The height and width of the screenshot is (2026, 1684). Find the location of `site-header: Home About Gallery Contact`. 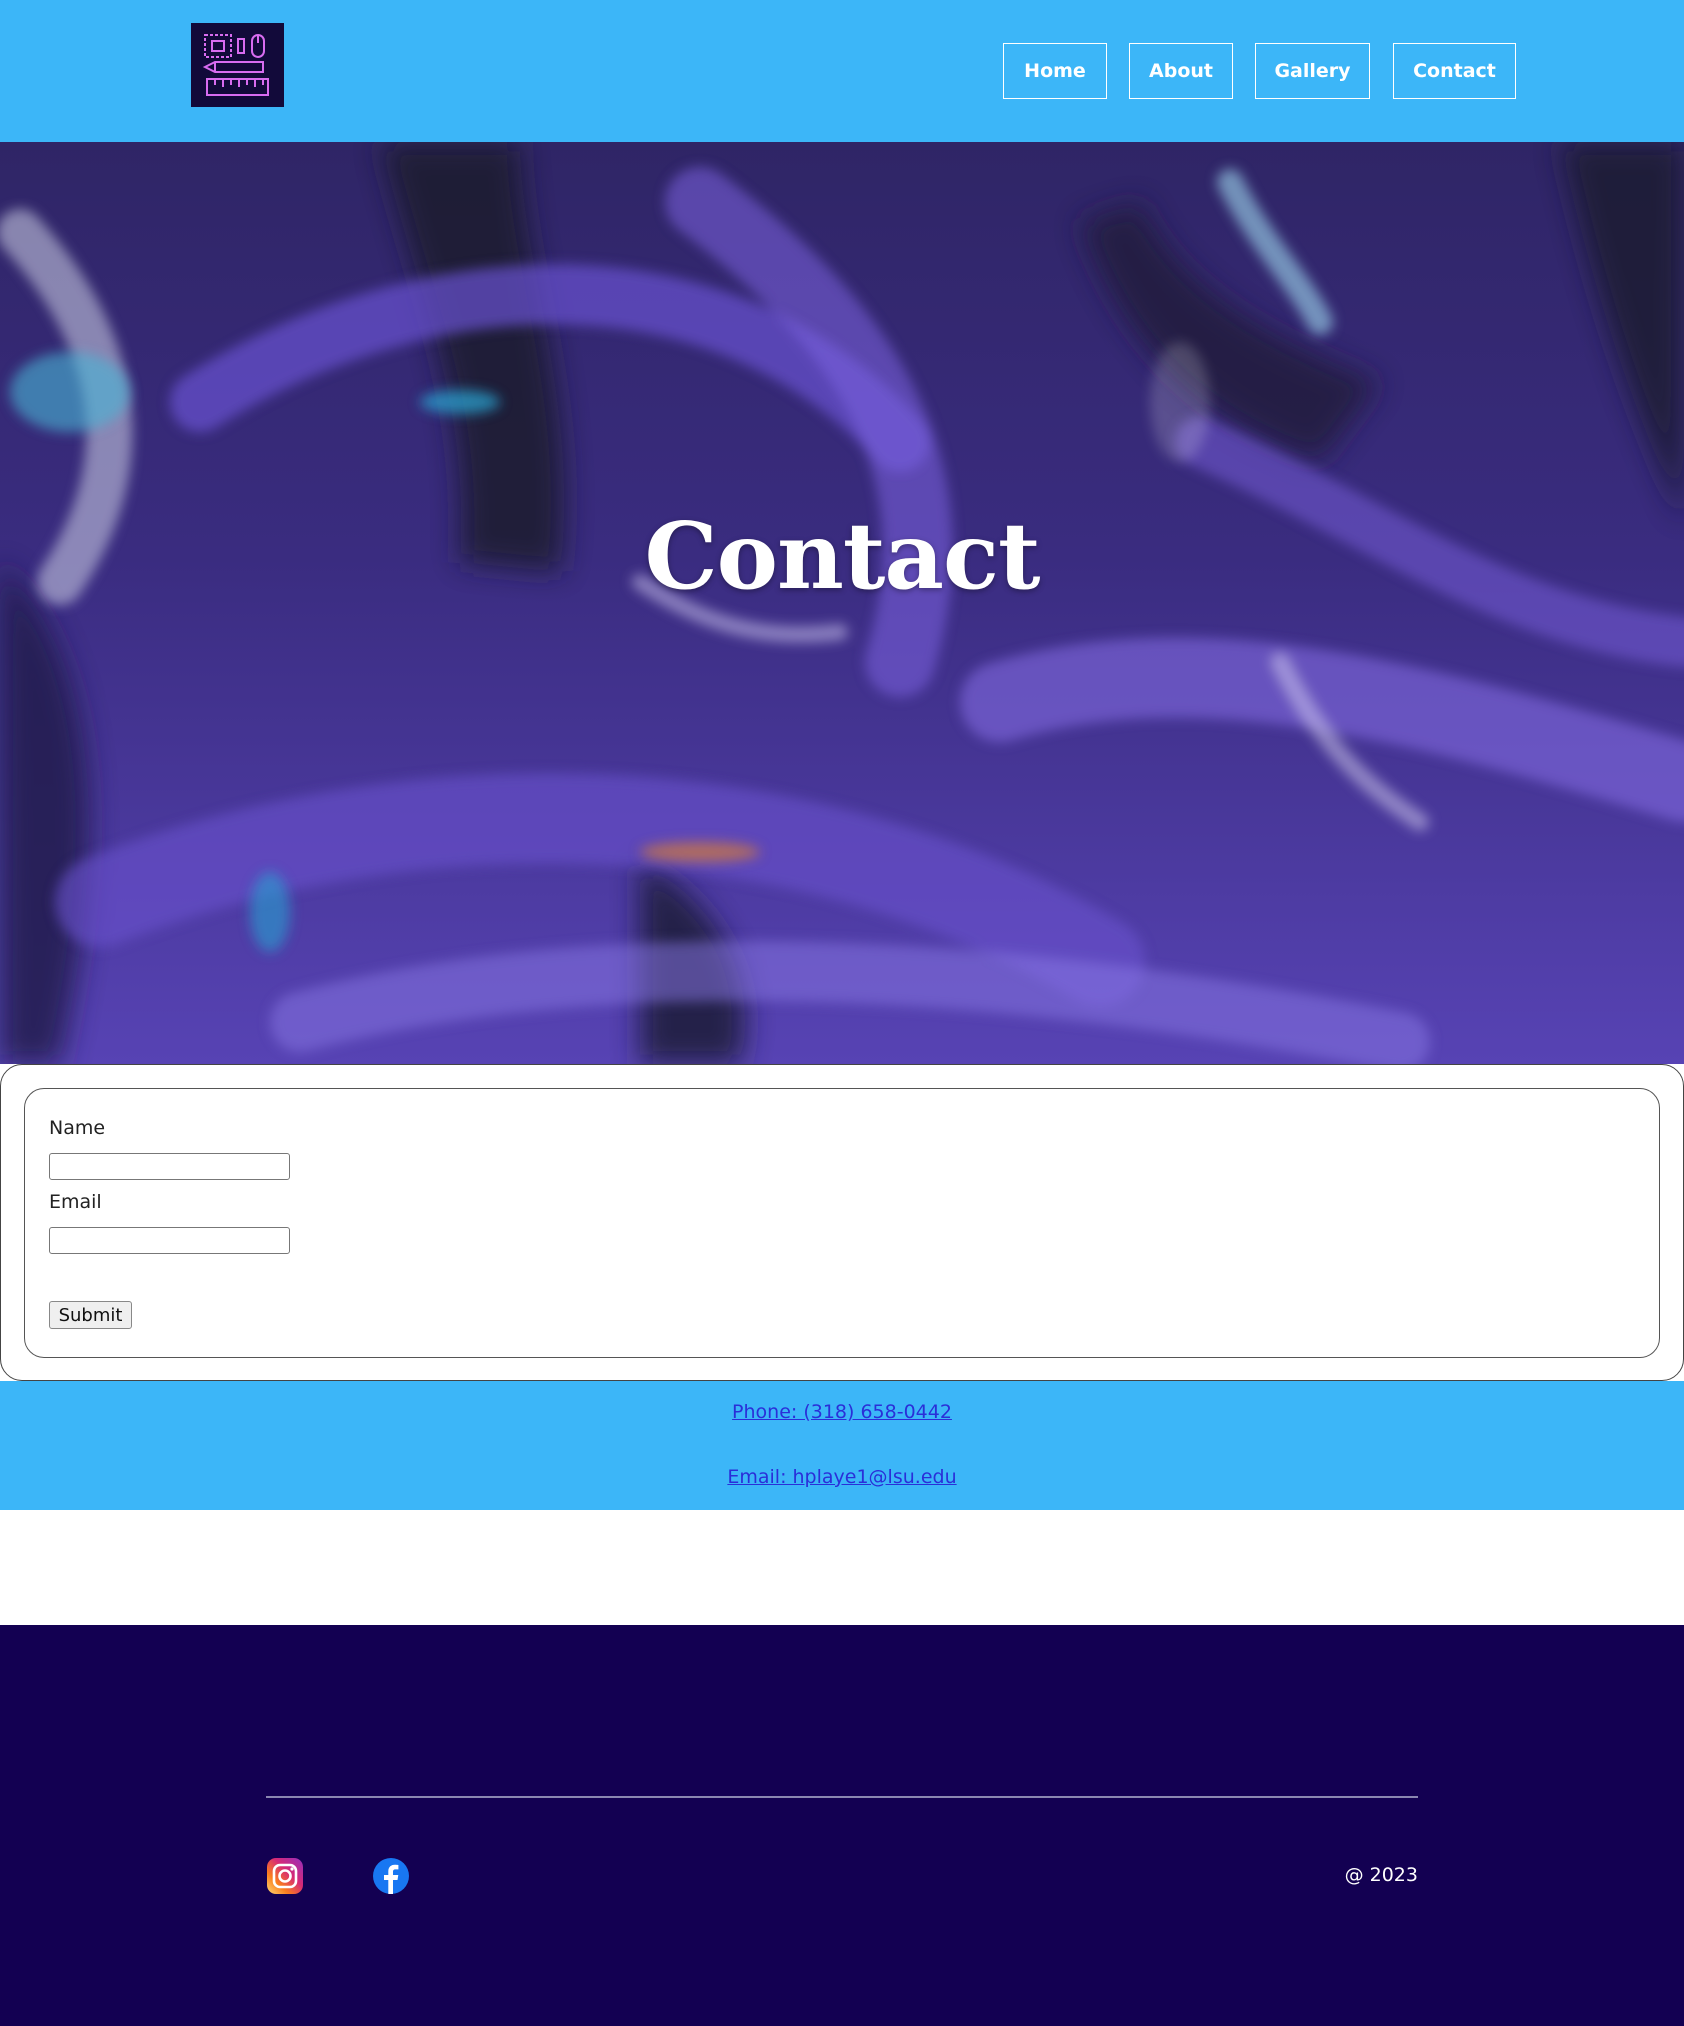

site-header: Home About Gallery Contact is located at coordinates (842, 71).